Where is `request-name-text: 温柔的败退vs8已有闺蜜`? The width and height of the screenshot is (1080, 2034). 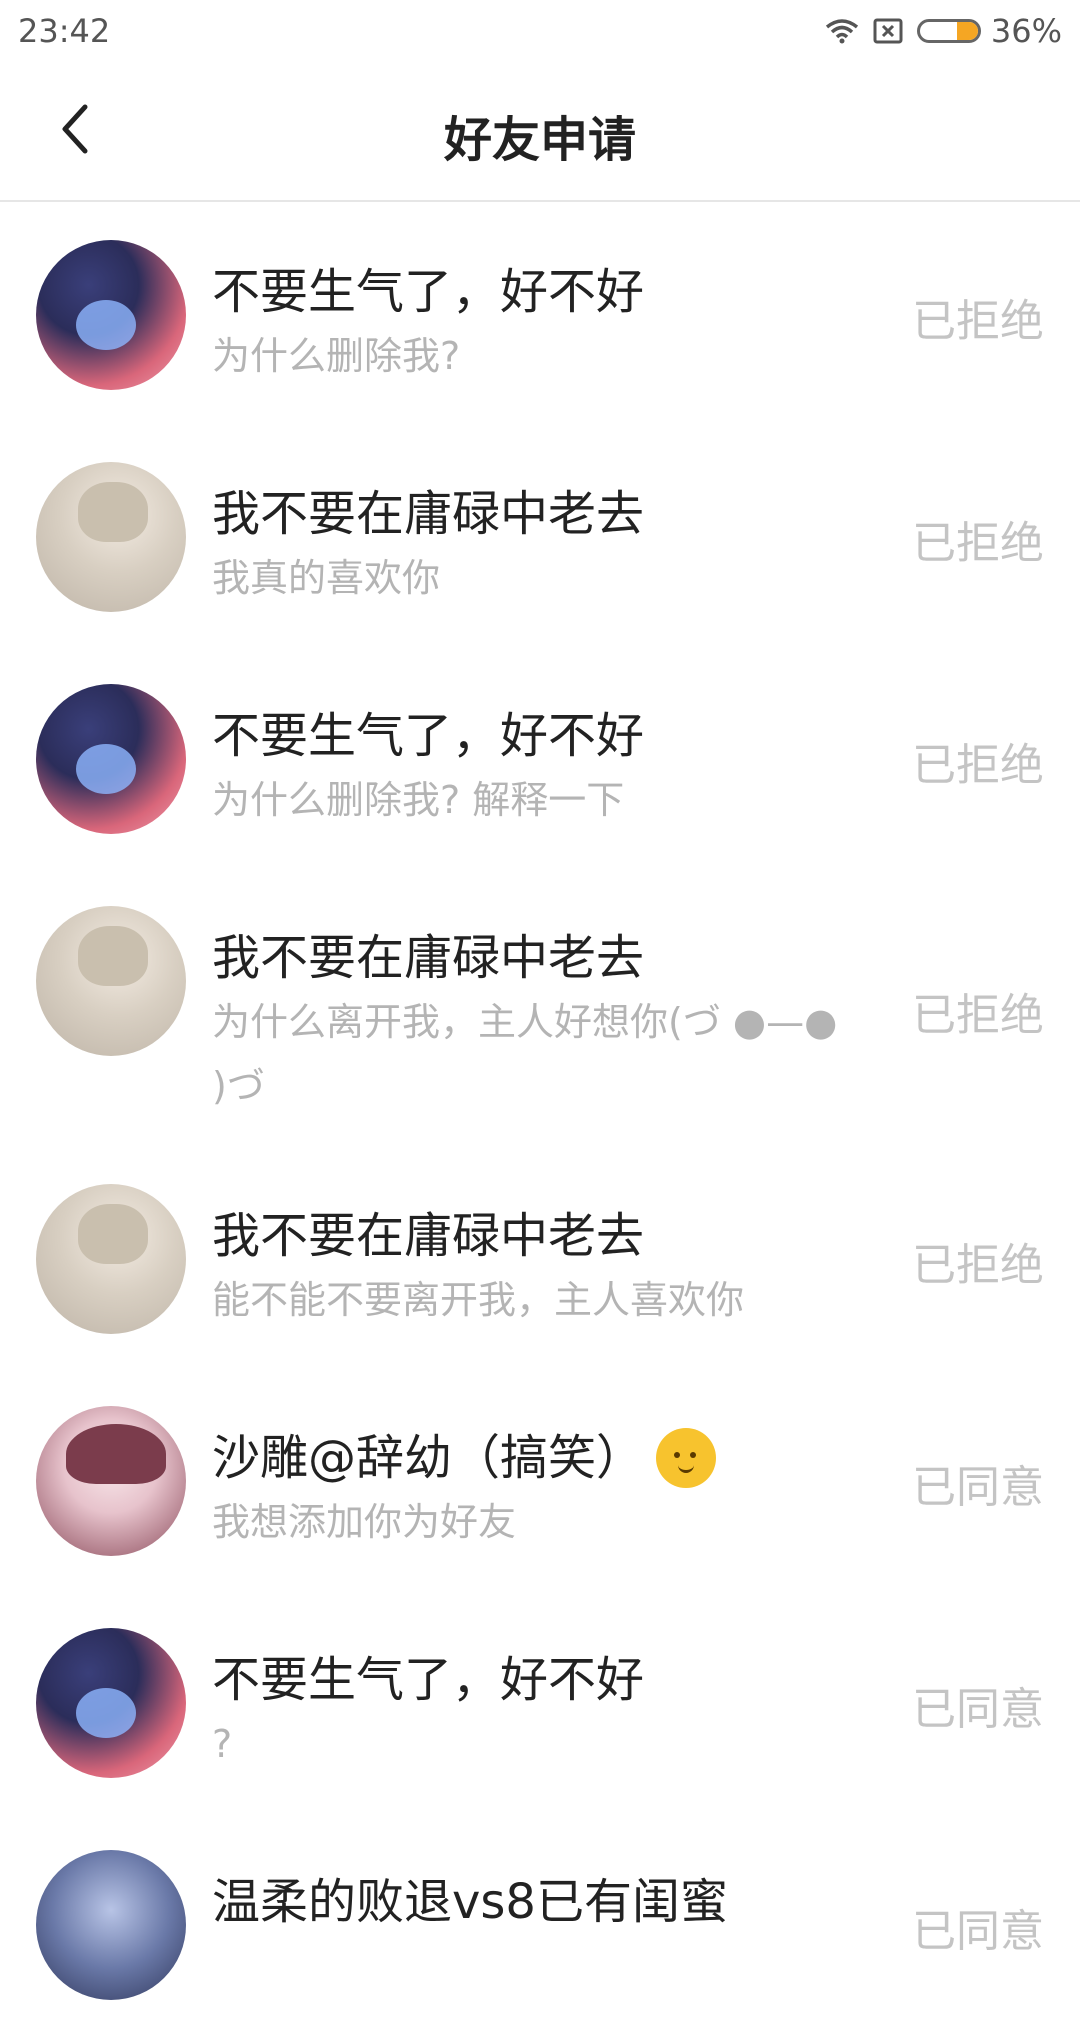 request-name-text: 温柔的败退vs8已有闺蜜 is located at coordinates (470, 1902).